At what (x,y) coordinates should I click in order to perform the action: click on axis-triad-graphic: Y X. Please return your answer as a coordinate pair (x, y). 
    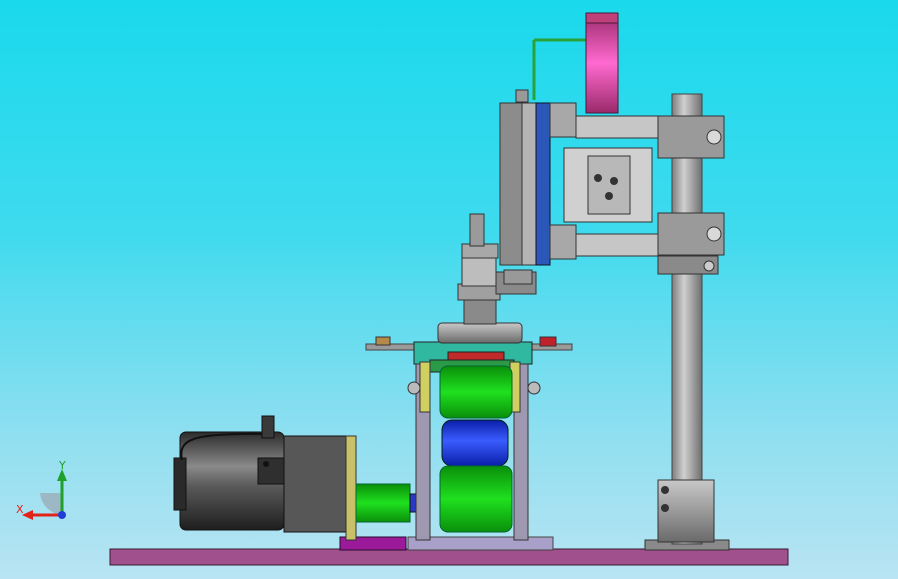
    Looking at the image, I should click on (41, 489).